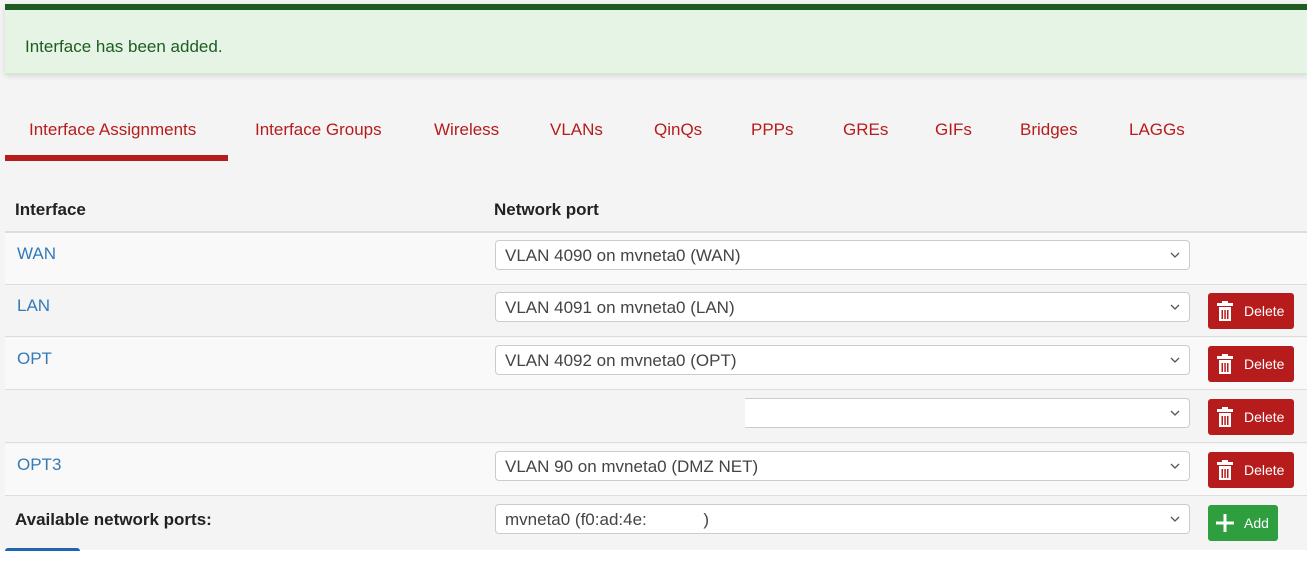 The width and height of the screenshot is (1307, 575). Describe the element at coordinates (842, 466) in the screenshot. I see `network-port-select: VLAN 90 on mvneta0 (DMZ NET)` at that location.